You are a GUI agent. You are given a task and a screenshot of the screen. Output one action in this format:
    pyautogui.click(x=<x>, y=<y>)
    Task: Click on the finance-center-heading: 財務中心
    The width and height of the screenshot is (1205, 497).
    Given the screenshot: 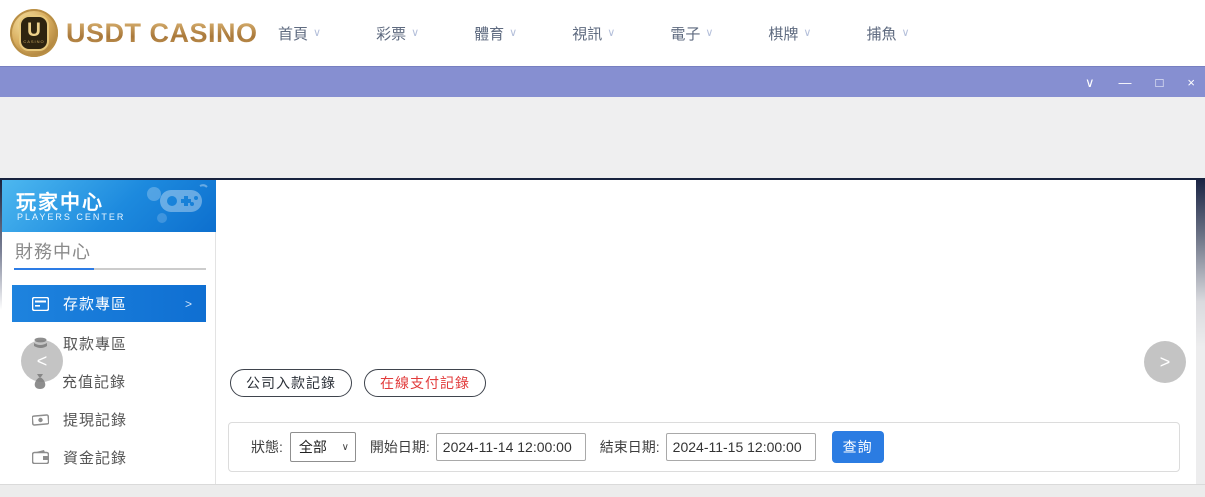 What is the action you would take?
    pyautogui.click(x=53, y=252)
    